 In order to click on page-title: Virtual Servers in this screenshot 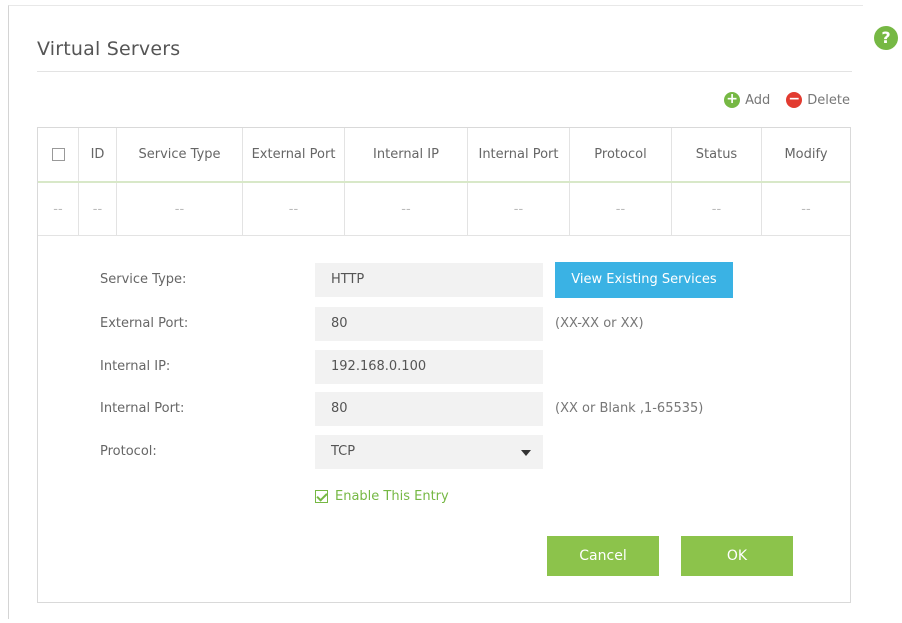, I will do `click(109, 49)`.